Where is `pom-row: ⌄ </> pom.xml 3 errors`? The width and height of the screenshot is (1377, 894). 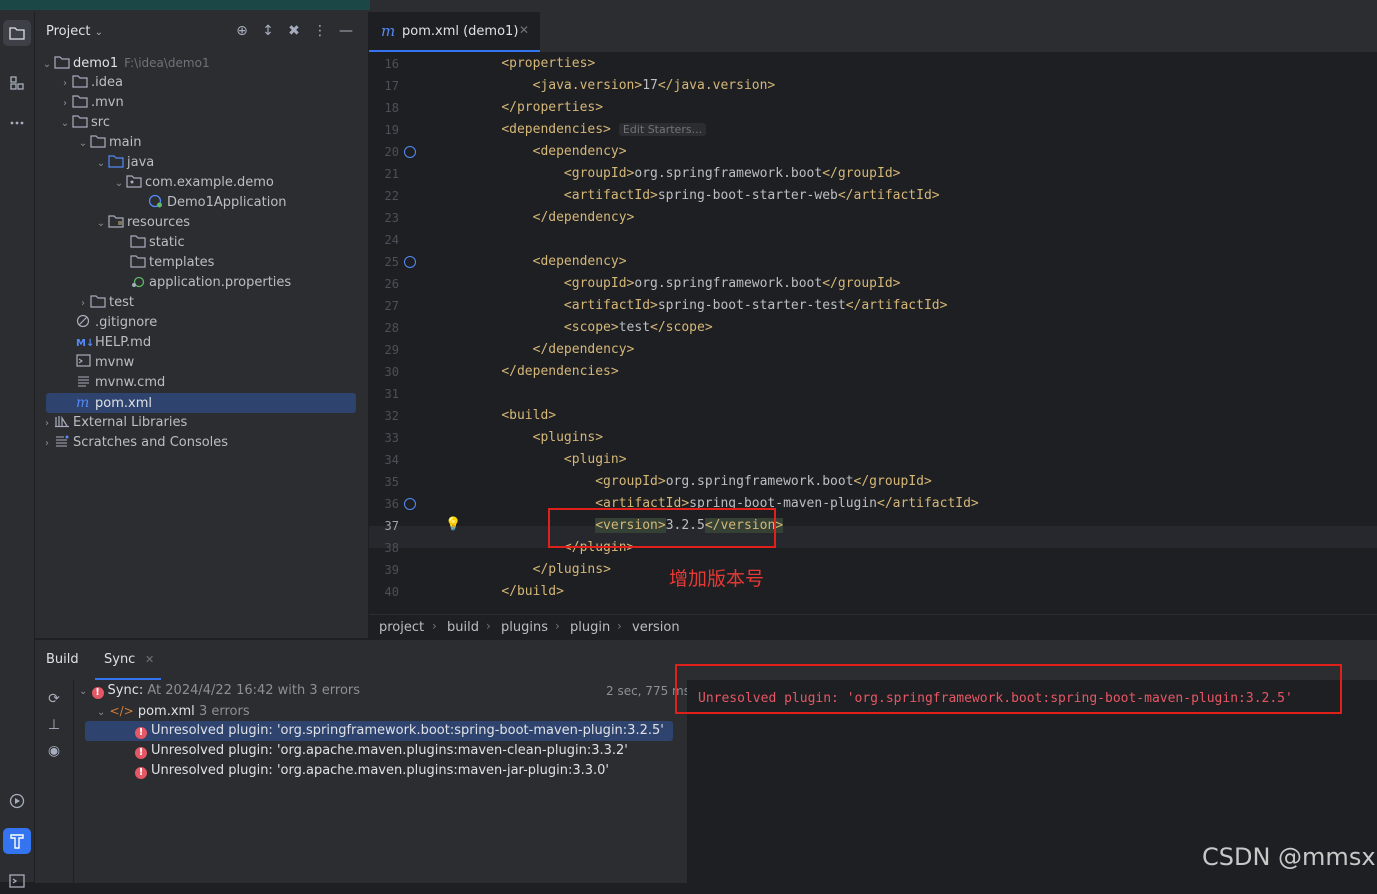
pom-row: ⌄ </> pom.xml 3 errors is located at coordinates (173, 711).